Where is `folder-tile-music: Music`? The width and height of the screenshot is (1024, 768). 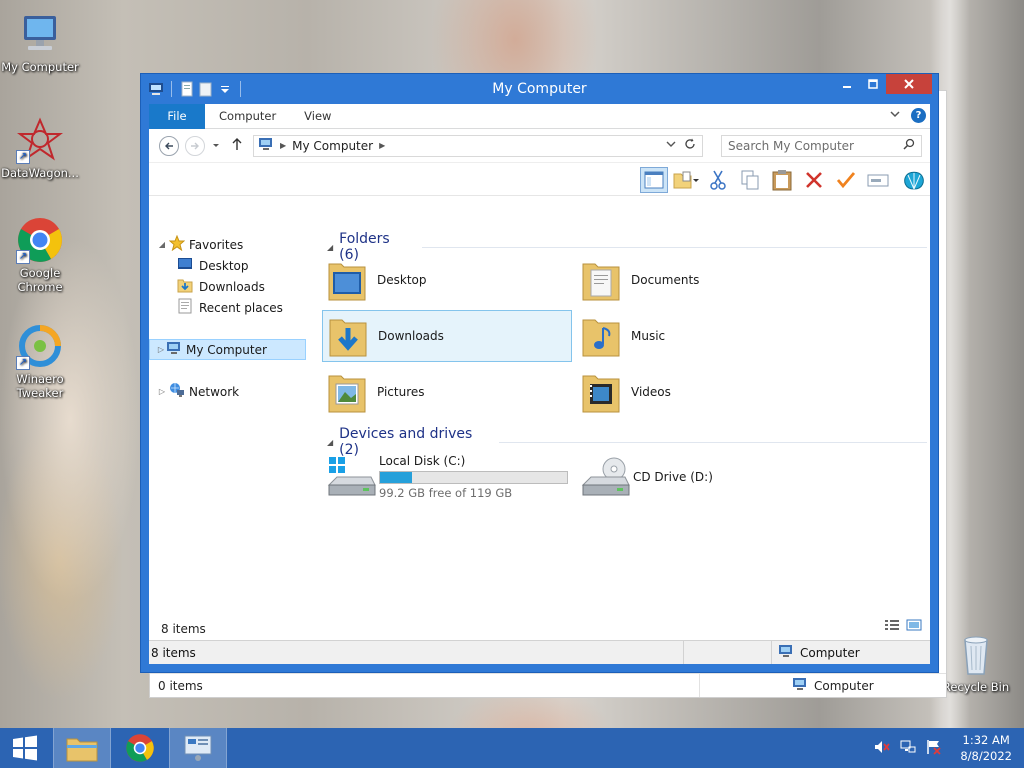 folder-tile-music: Music is located at coordinates (701, 336).